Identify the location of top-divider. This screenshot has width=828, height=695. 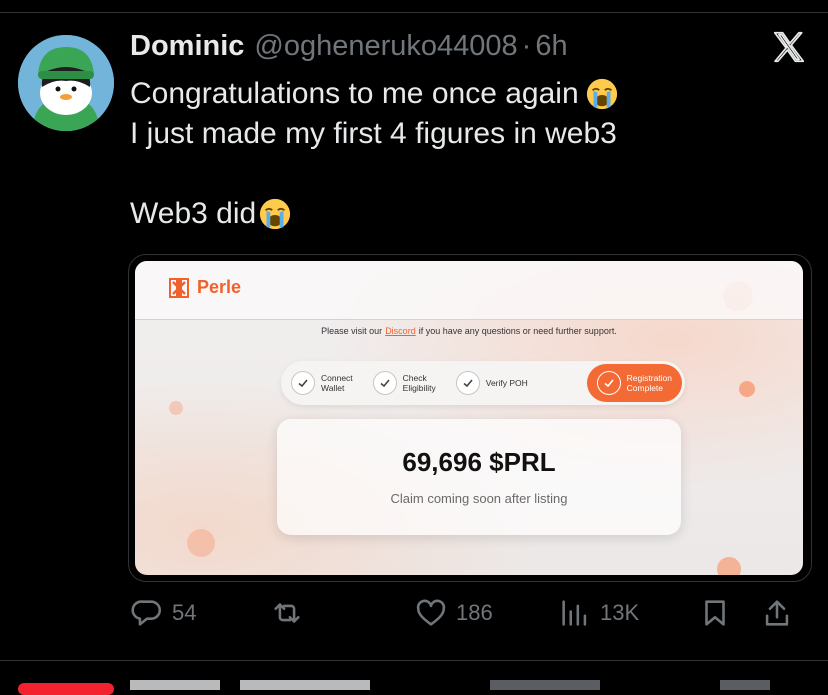
(414, 12).